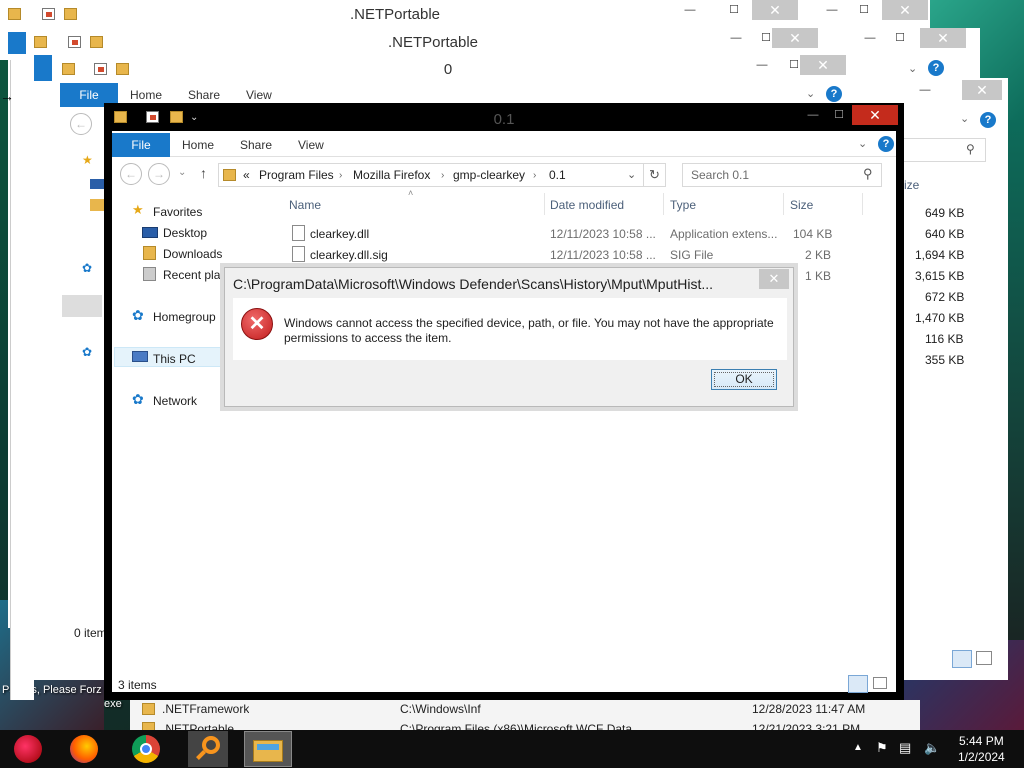  I want to click on breadcrumb-mozilla-firefox: Mozilla Firefox, so click(391, 175).